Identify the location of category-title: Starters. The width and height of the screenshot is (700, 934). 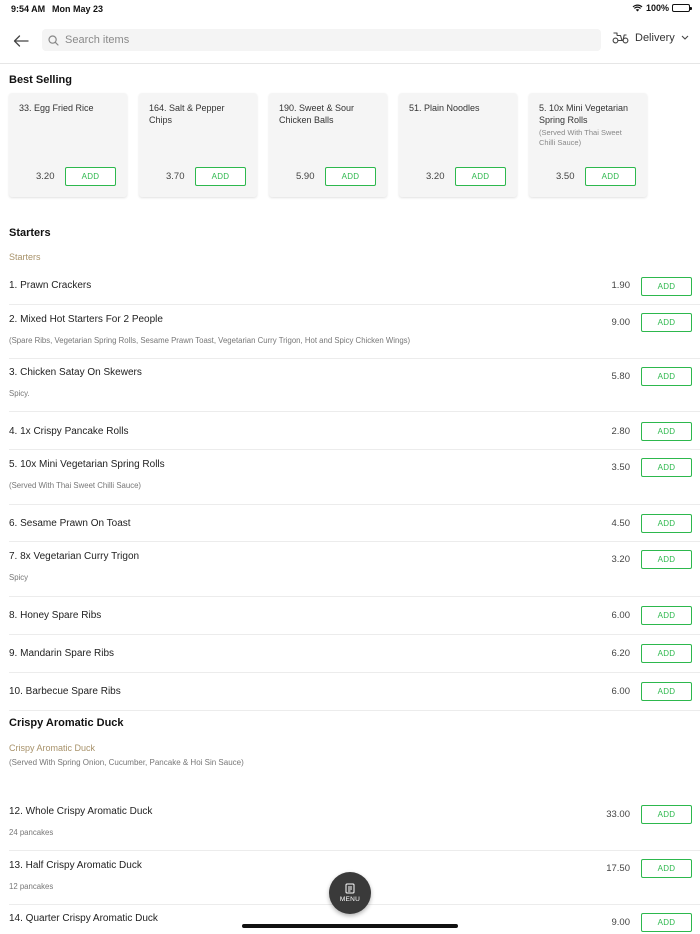
(30, 233).